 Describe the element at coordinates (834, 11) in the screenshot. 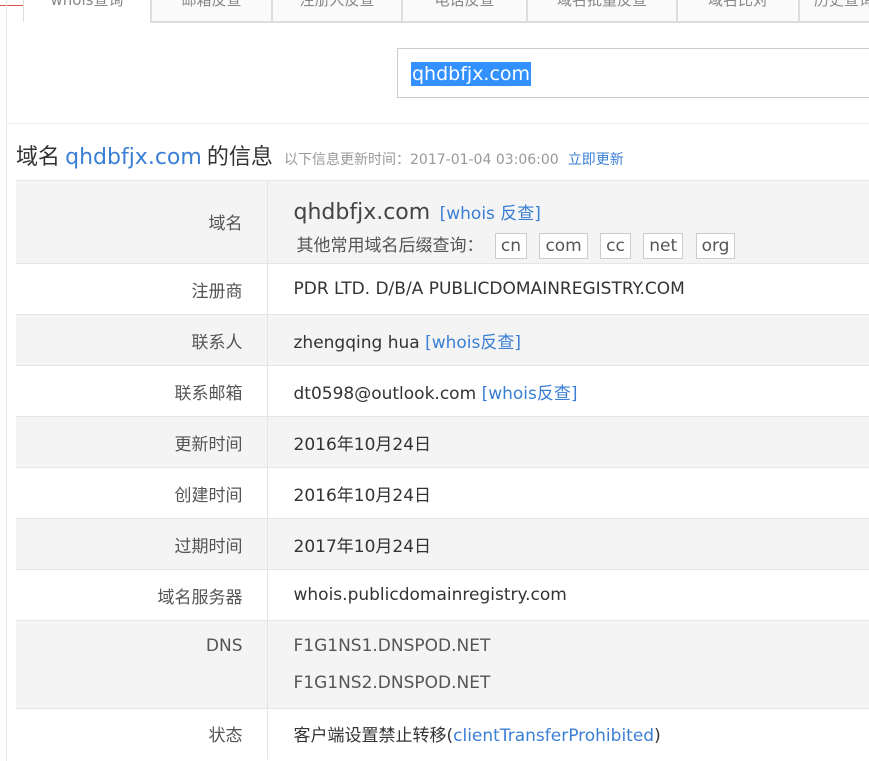

I see `tab-history: 历史查询` at that location.